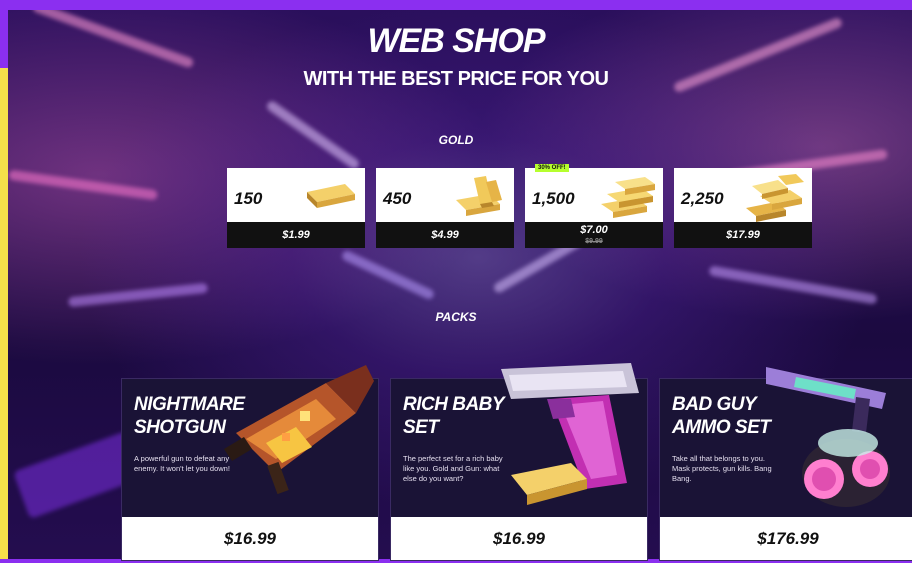 Image resolution: width=912 pixels, height=563 pixels. I want to click on gold-card-450: 450 $4.99, so click(445, 208).